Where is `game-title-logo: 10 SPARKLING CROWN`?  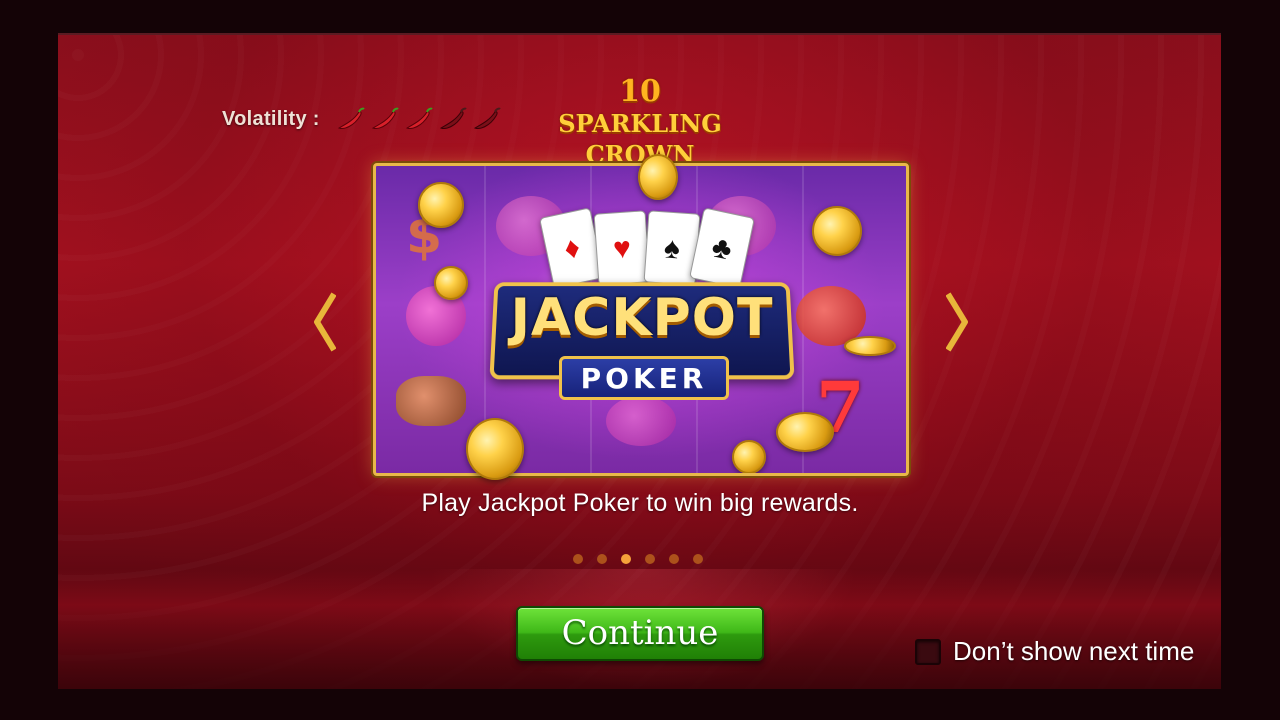 game-title-logo: 10 SPARKLING CROWN is located at coordinates (640, 123).